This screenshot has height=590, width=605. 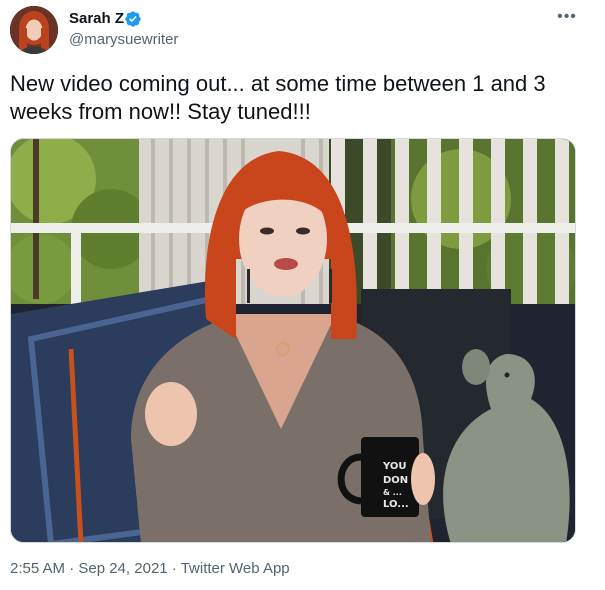 What do you see at coordinates (235, 568) in the screenshot?
I see `tweet-source-app: Twitter Web App` at bounding box center [235, 568].